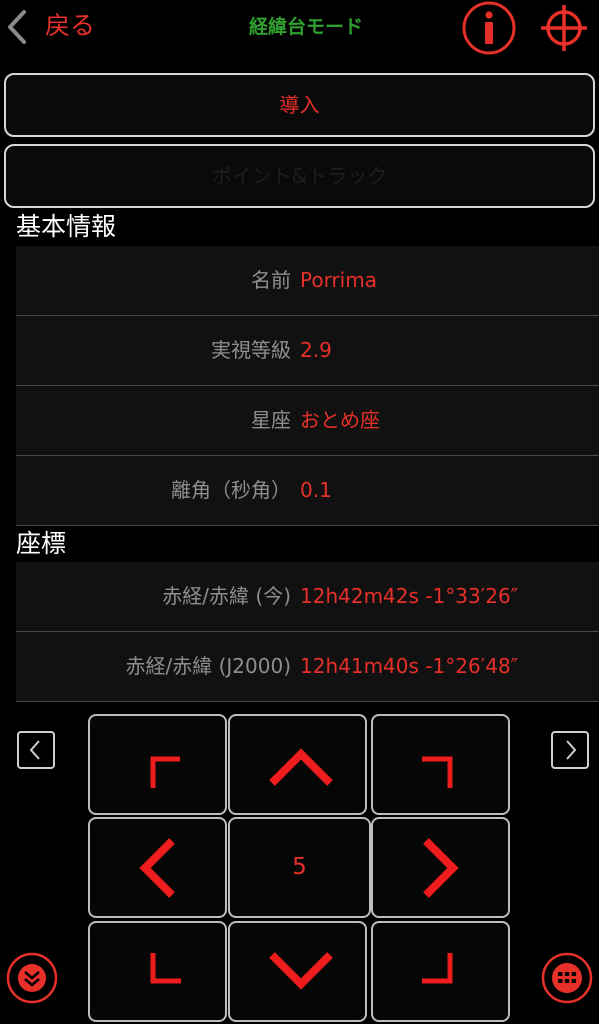 The image size is (599, 1024). Describe the element at coordinates (316, 350) in the screenshot. I see `row-value: 2.9` at that location.